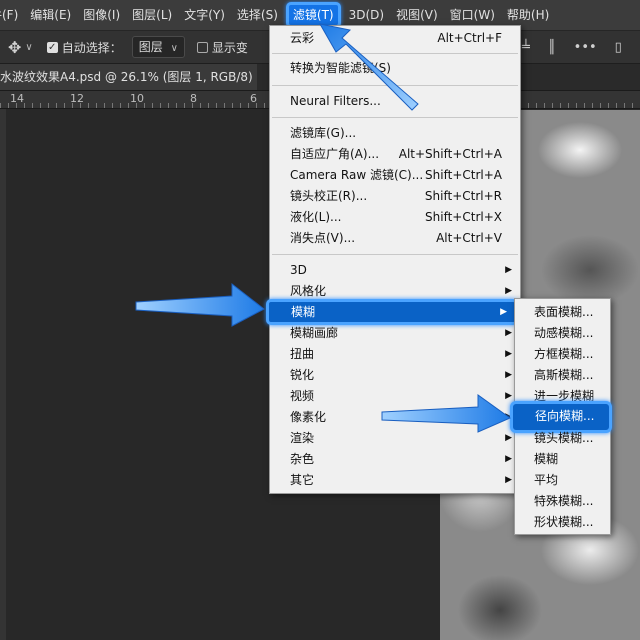 The width and height of the screenshot is (640, 640). Describe the element at coordinates (395, 459) in the screenshot. I see `menu-item-noise: 杂色 ▶` at that location.